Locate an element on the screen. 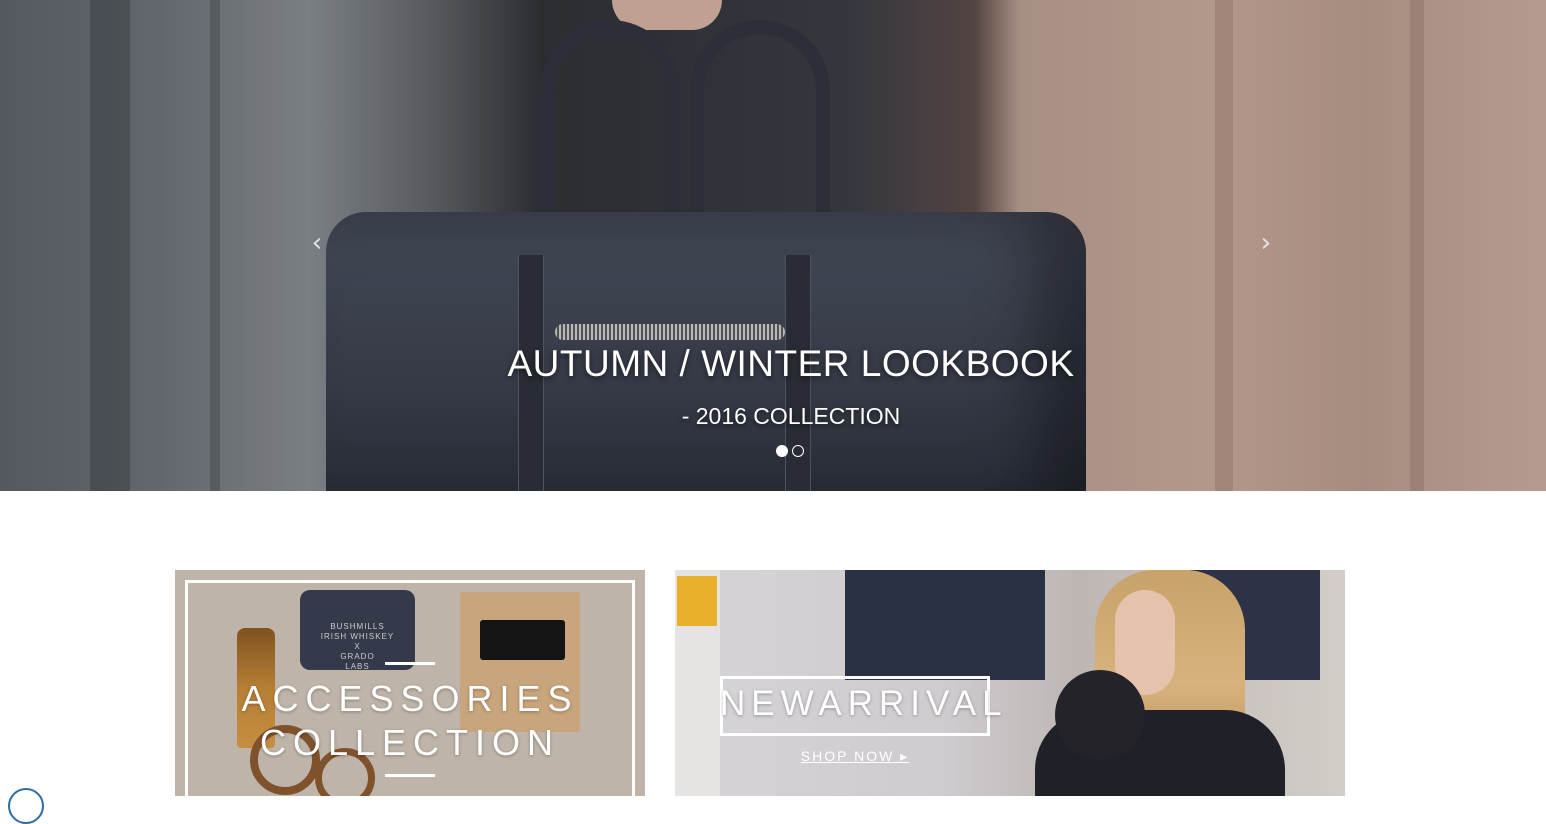 This screenshot has height=824, width=1546. sign-image is located at coordinates (697, 601).